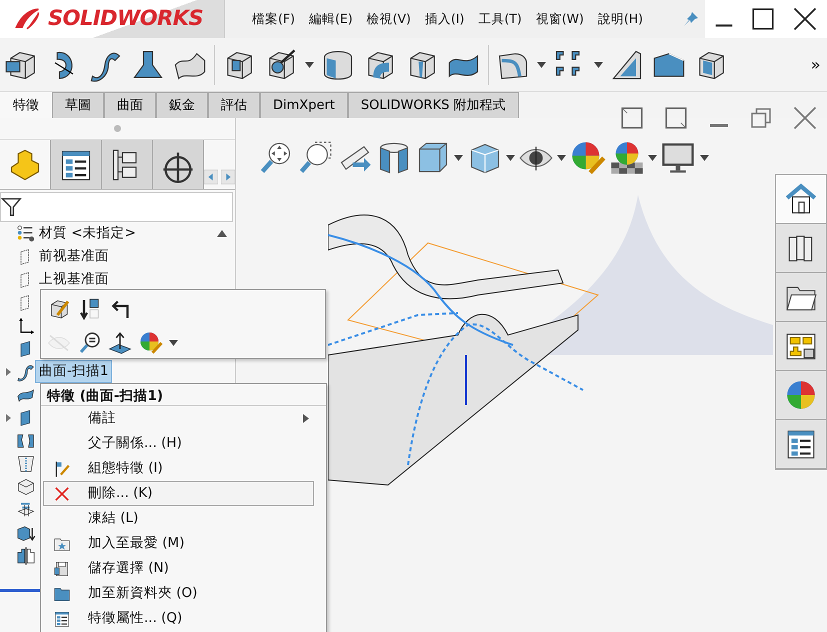 Image resolution: width=827 pixels, height=632 pixels. I want to click on tree-item: 曲面-扫描1, so click(74, 371).